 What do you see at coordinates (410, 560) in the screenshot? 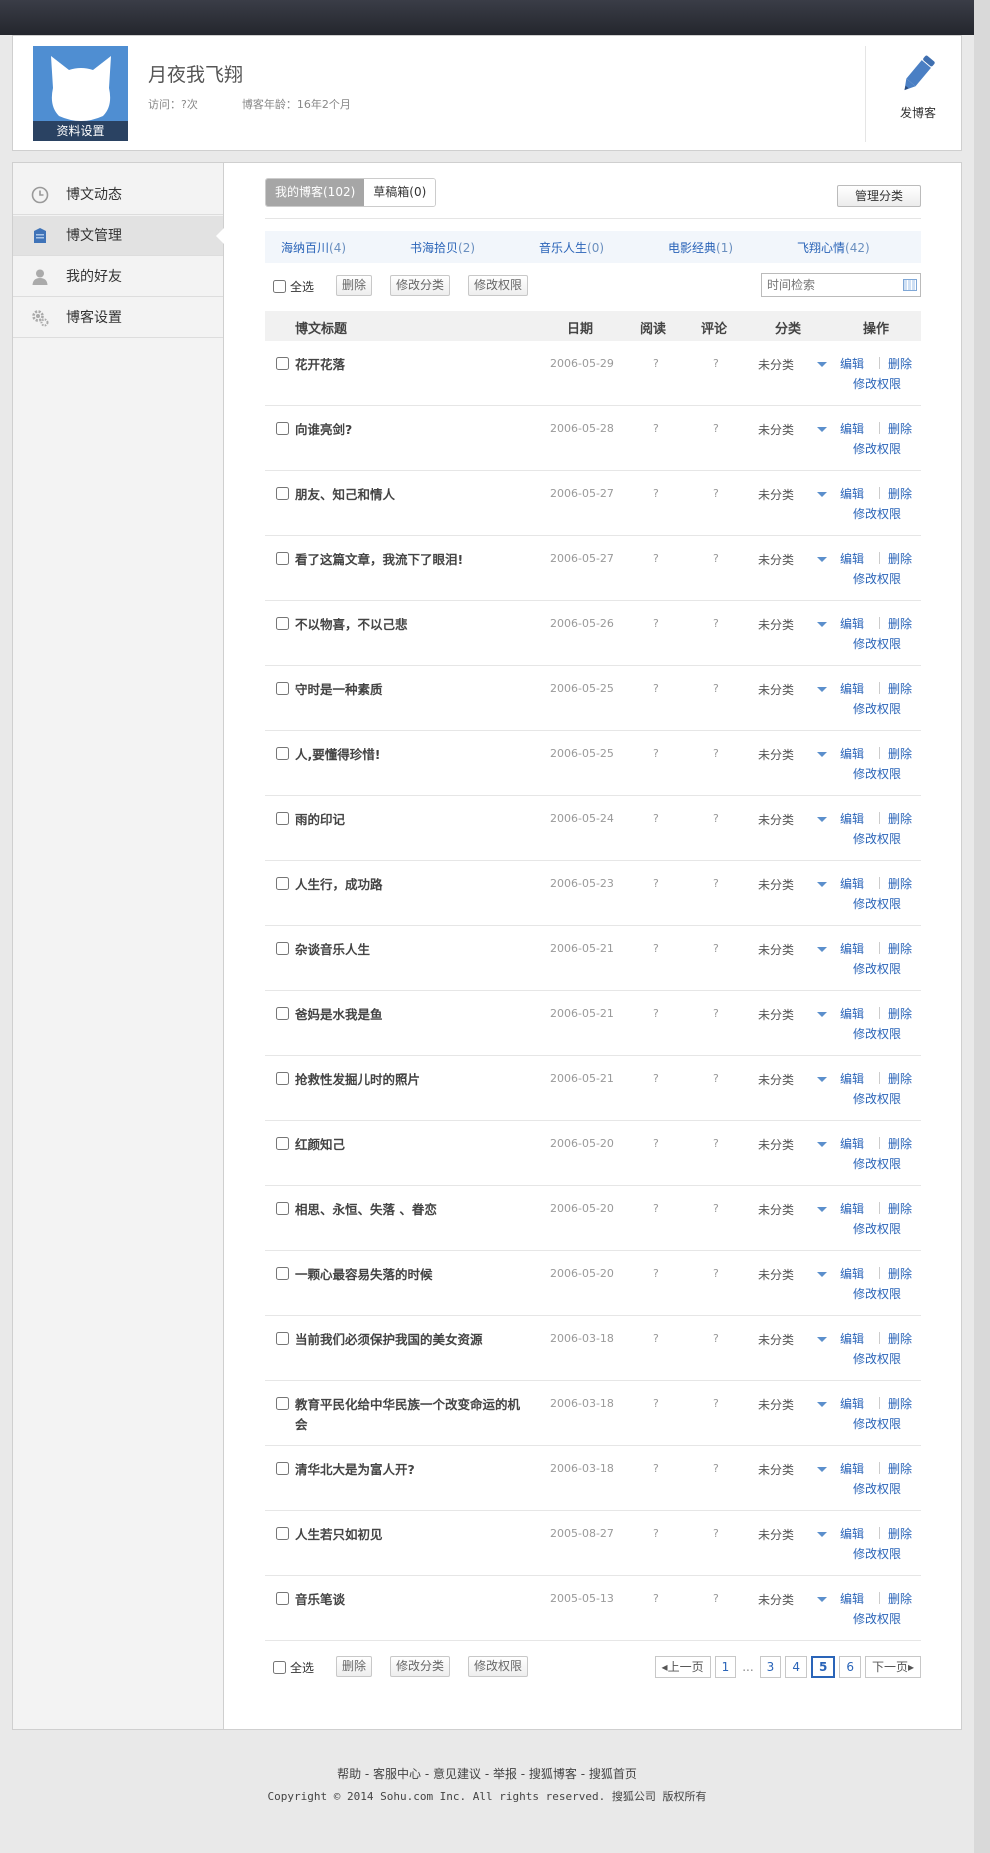
I see `post-title-link: 看了这篇文章，我流下了眼泪!` at bounding box center [410, 560].